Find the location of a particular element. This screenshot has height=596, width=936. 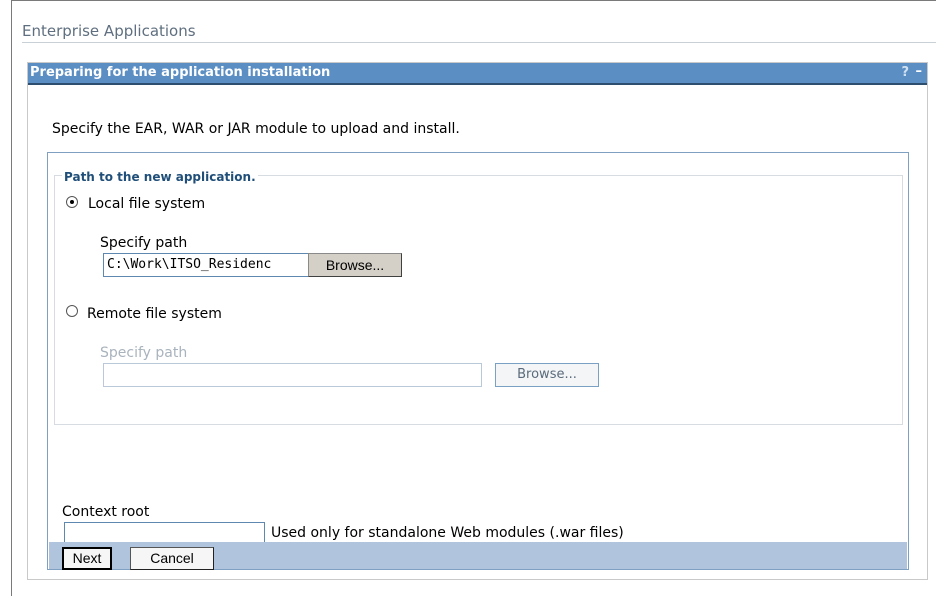

page-title: Enterprise Applications is located at coordinates (109, 31).